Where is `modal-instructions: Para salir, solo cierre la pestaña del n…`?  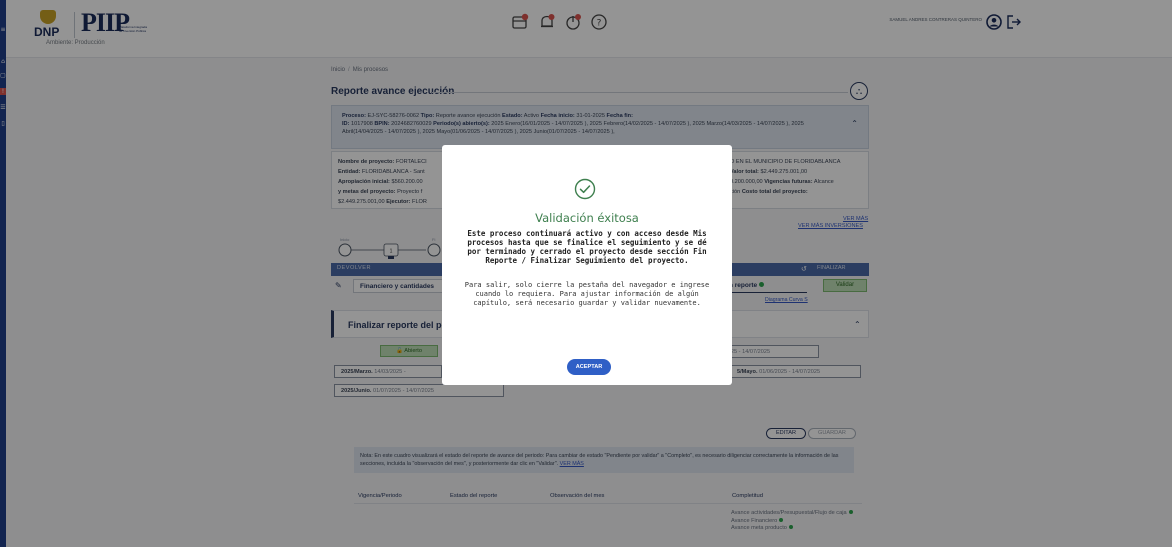 modal-instructions: Para salir, solo cierre la pestaña del n… is located at coordinates (587, 294).